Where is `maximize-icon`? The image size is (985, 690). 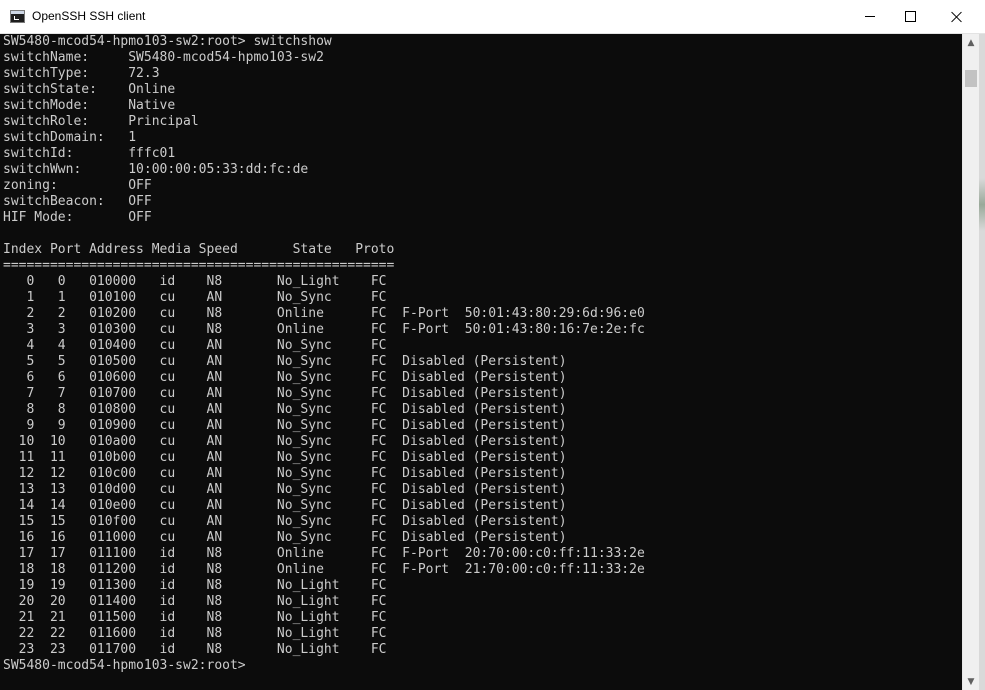
maximize-icon is located at coordinates (910, 16).